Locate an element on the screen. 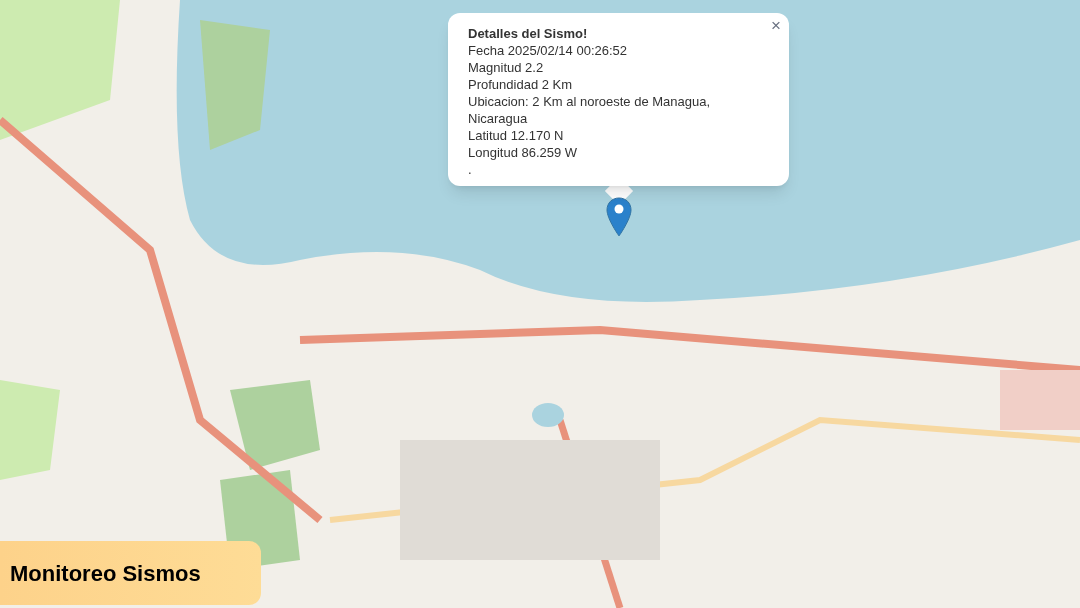 Image resolution: width=1080 pixels, height=608 pixels. popup-title: Detalles del Sismo! is located at coordinates (528, 33).